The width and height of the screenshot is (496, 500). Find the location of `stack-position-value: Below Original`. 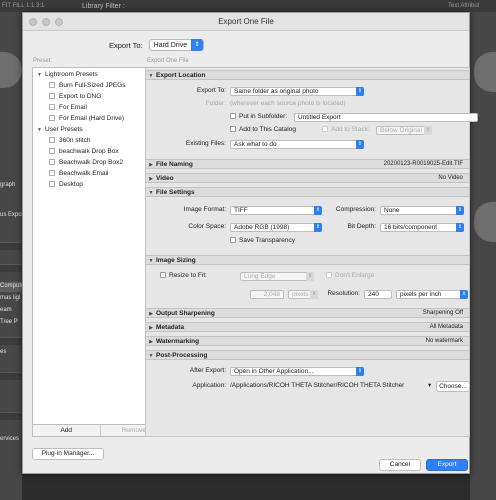

stack-position-value: Below Original is located at coordinates (401, 130).